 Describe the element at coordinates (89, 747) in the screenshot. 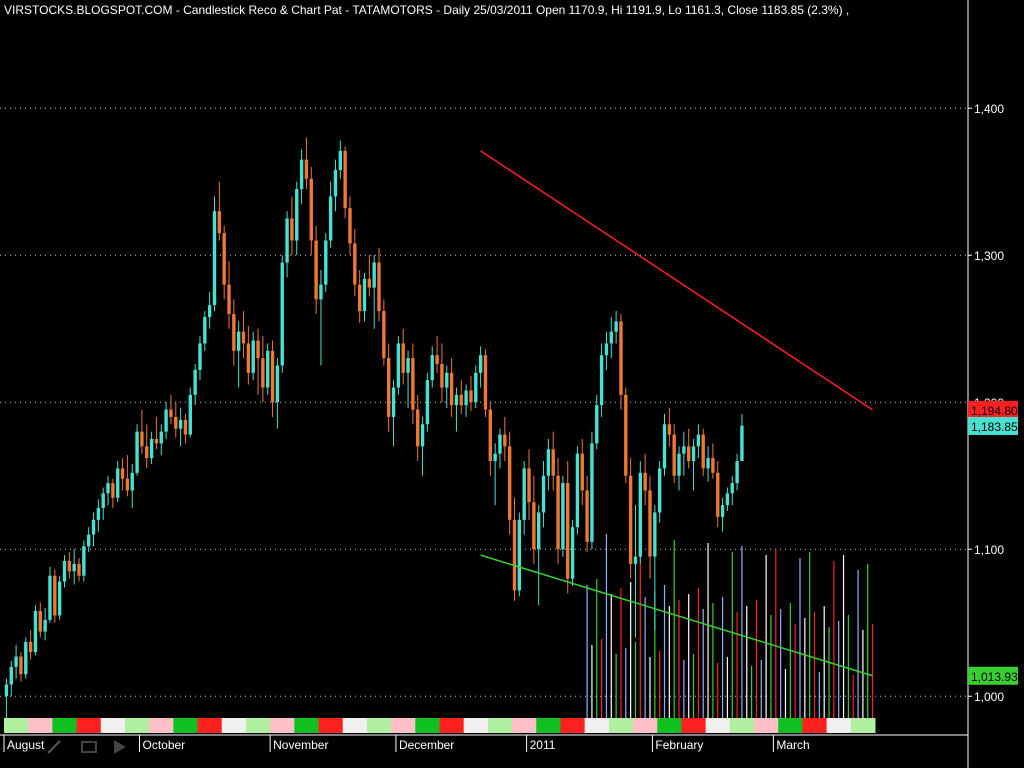

I see `window-icon` at that location.